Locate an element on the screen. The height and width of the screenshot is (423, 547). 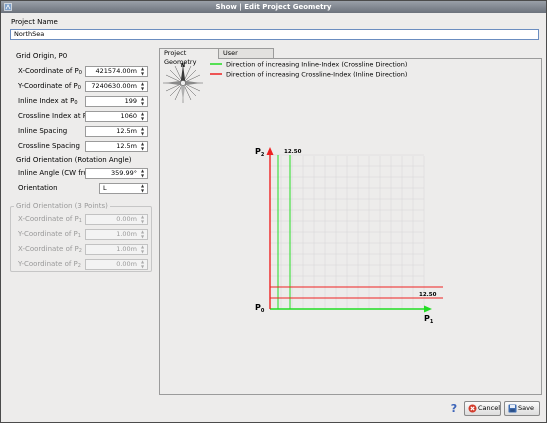
orientation-value: L is located at coordinates (105, 188).